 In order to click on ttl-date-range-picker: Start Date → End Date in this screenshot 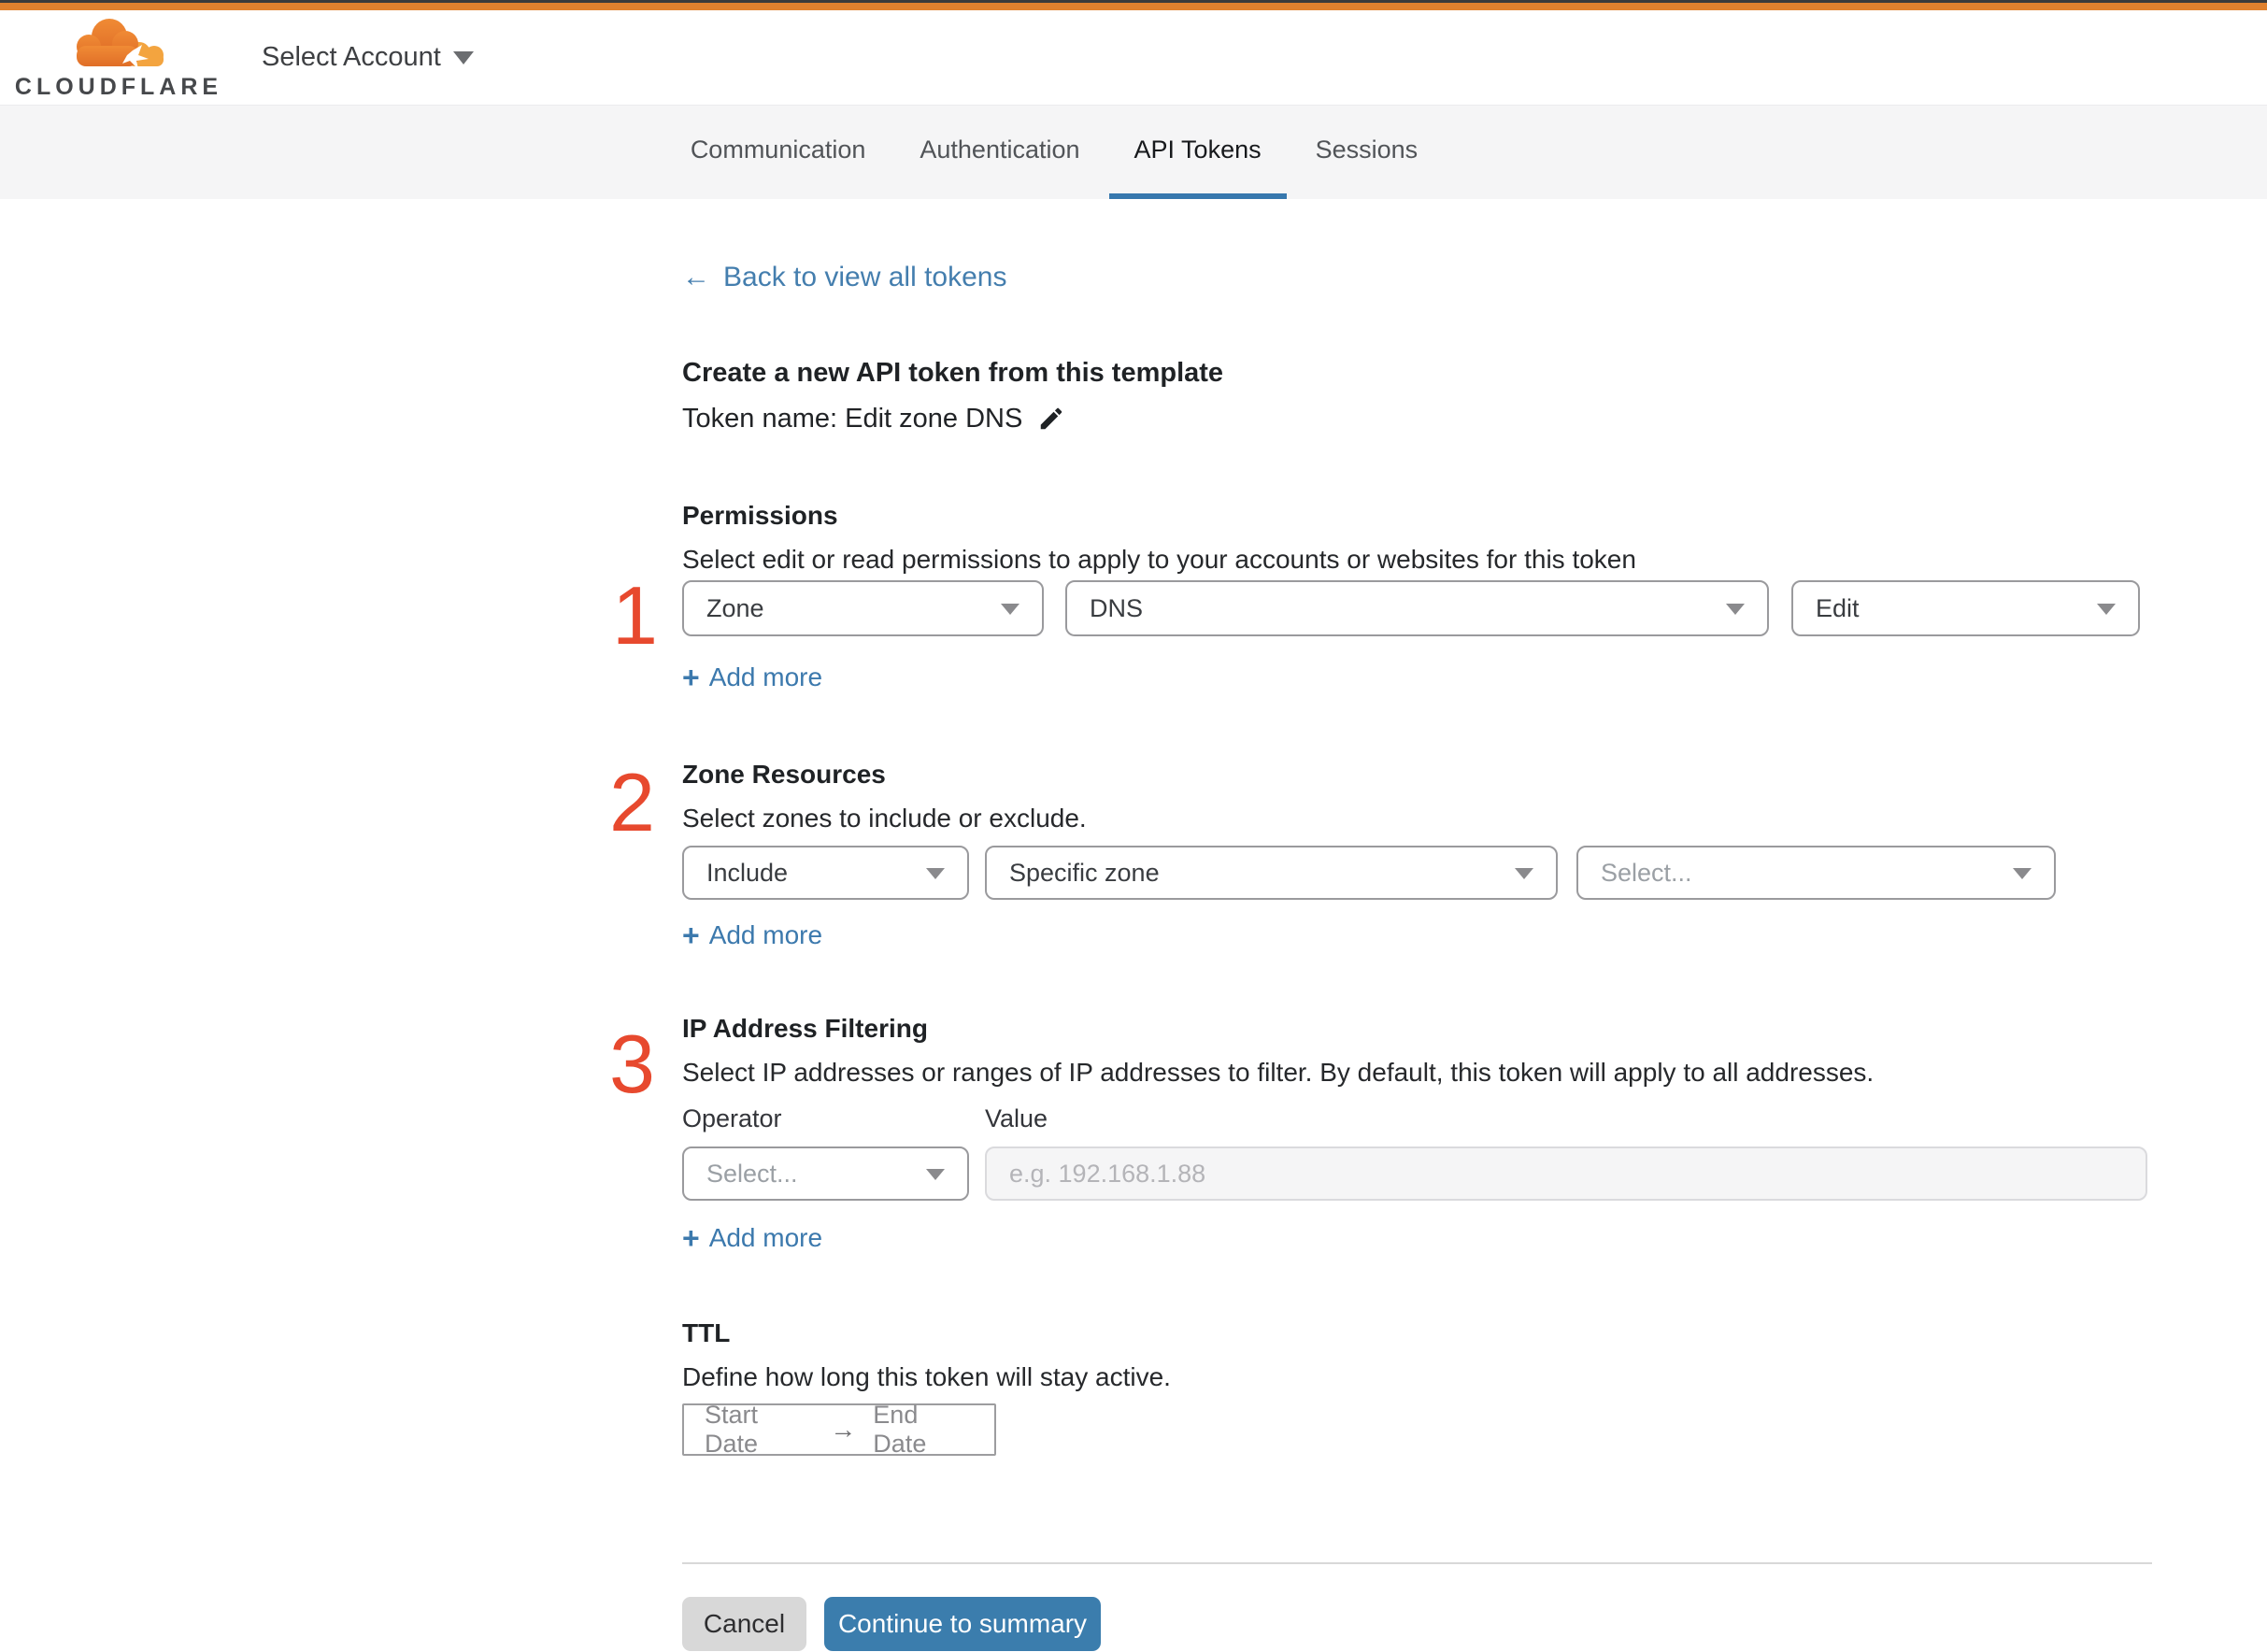, I will do `click(839, 1430)`.